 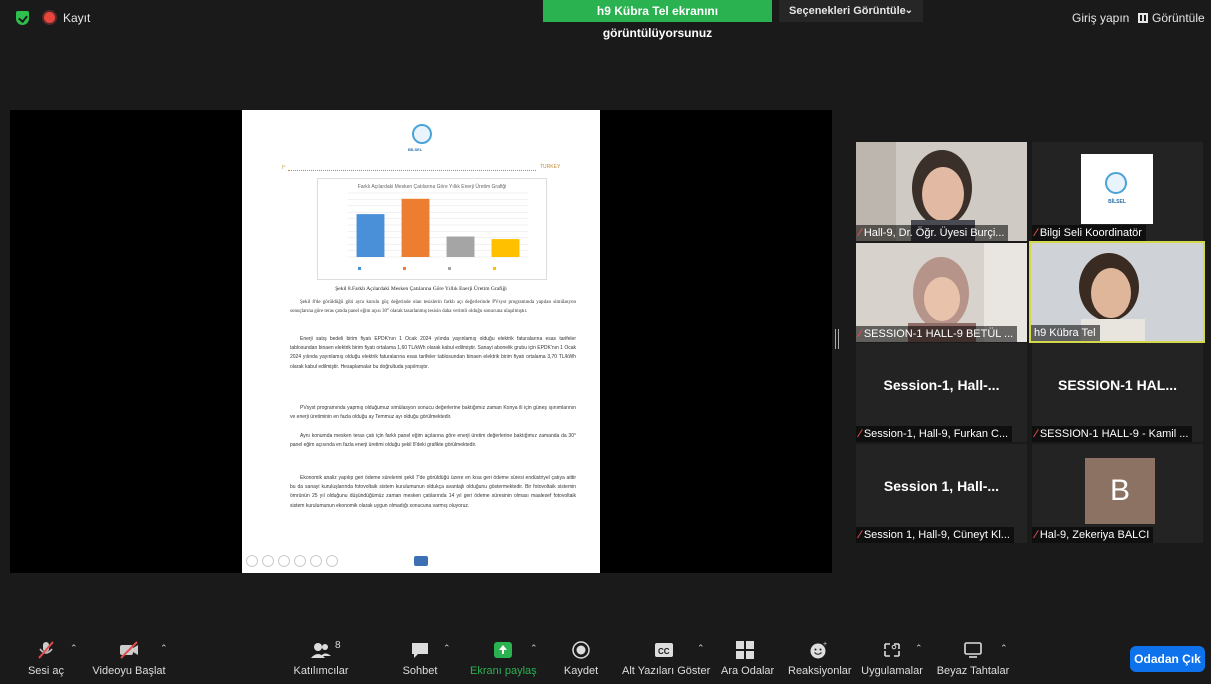 I want to click on copy-icon, so click(x=300, y=561).